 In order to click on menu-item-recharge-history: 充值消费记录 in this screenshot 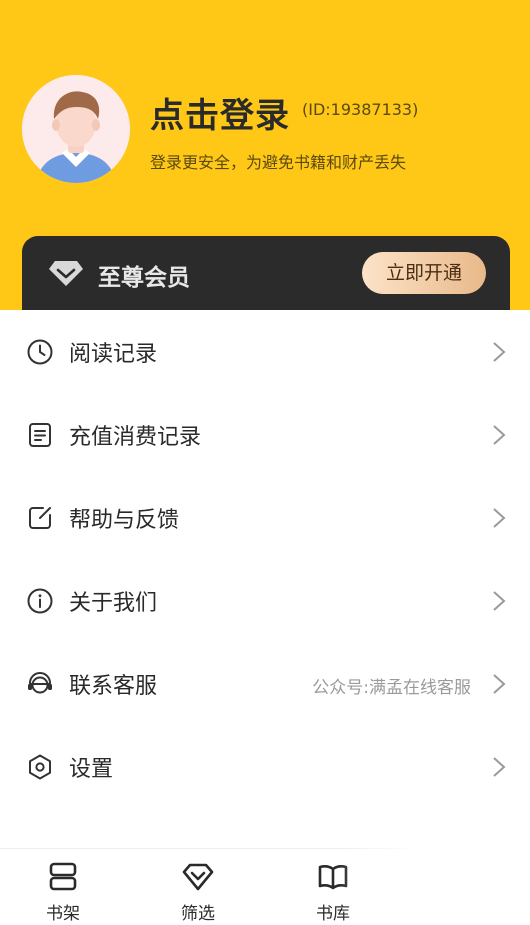, I will do `click(265, 434)`.